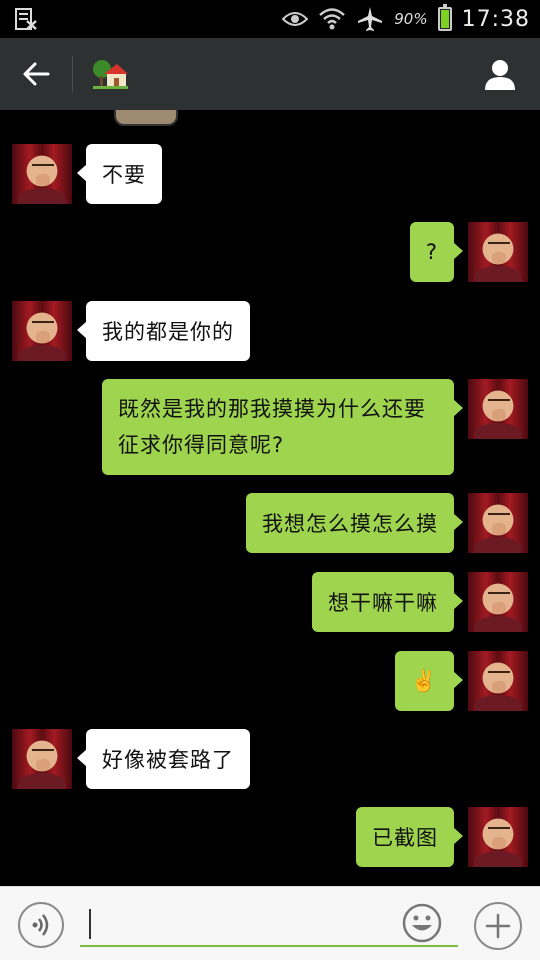 Image resolution: width=540 pixels, height=960 pixels. What do you see at coordinates (332, 19) in the screenshot?
I see `wifi-icon` at bounding box center [332, 19].